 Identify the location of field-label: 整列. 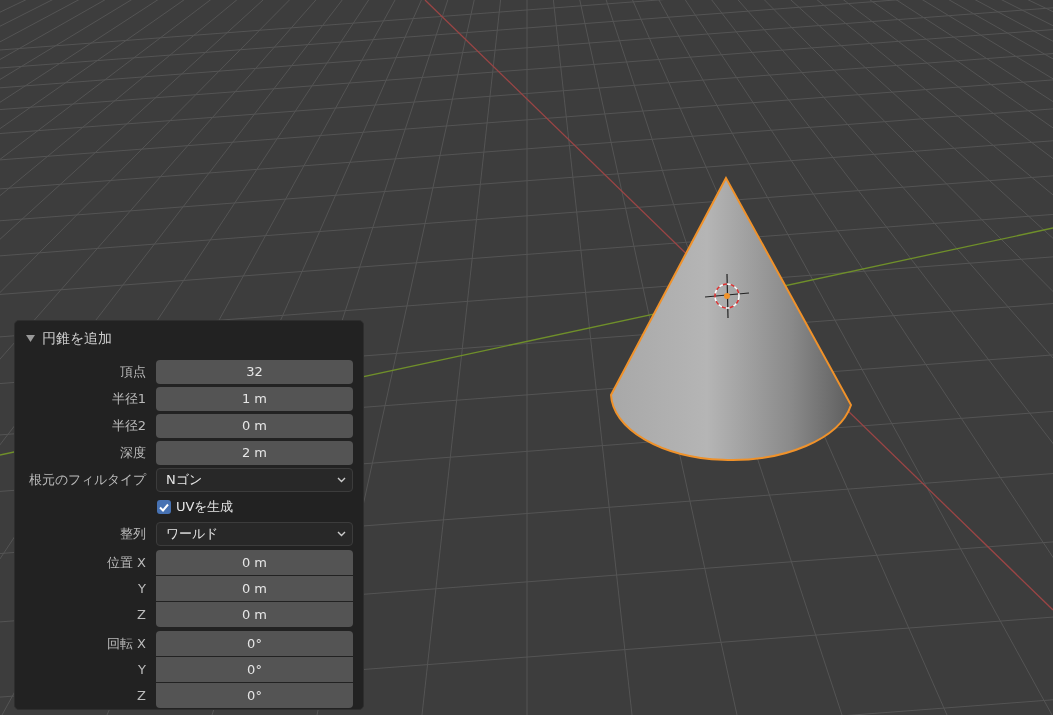
(85, 534).